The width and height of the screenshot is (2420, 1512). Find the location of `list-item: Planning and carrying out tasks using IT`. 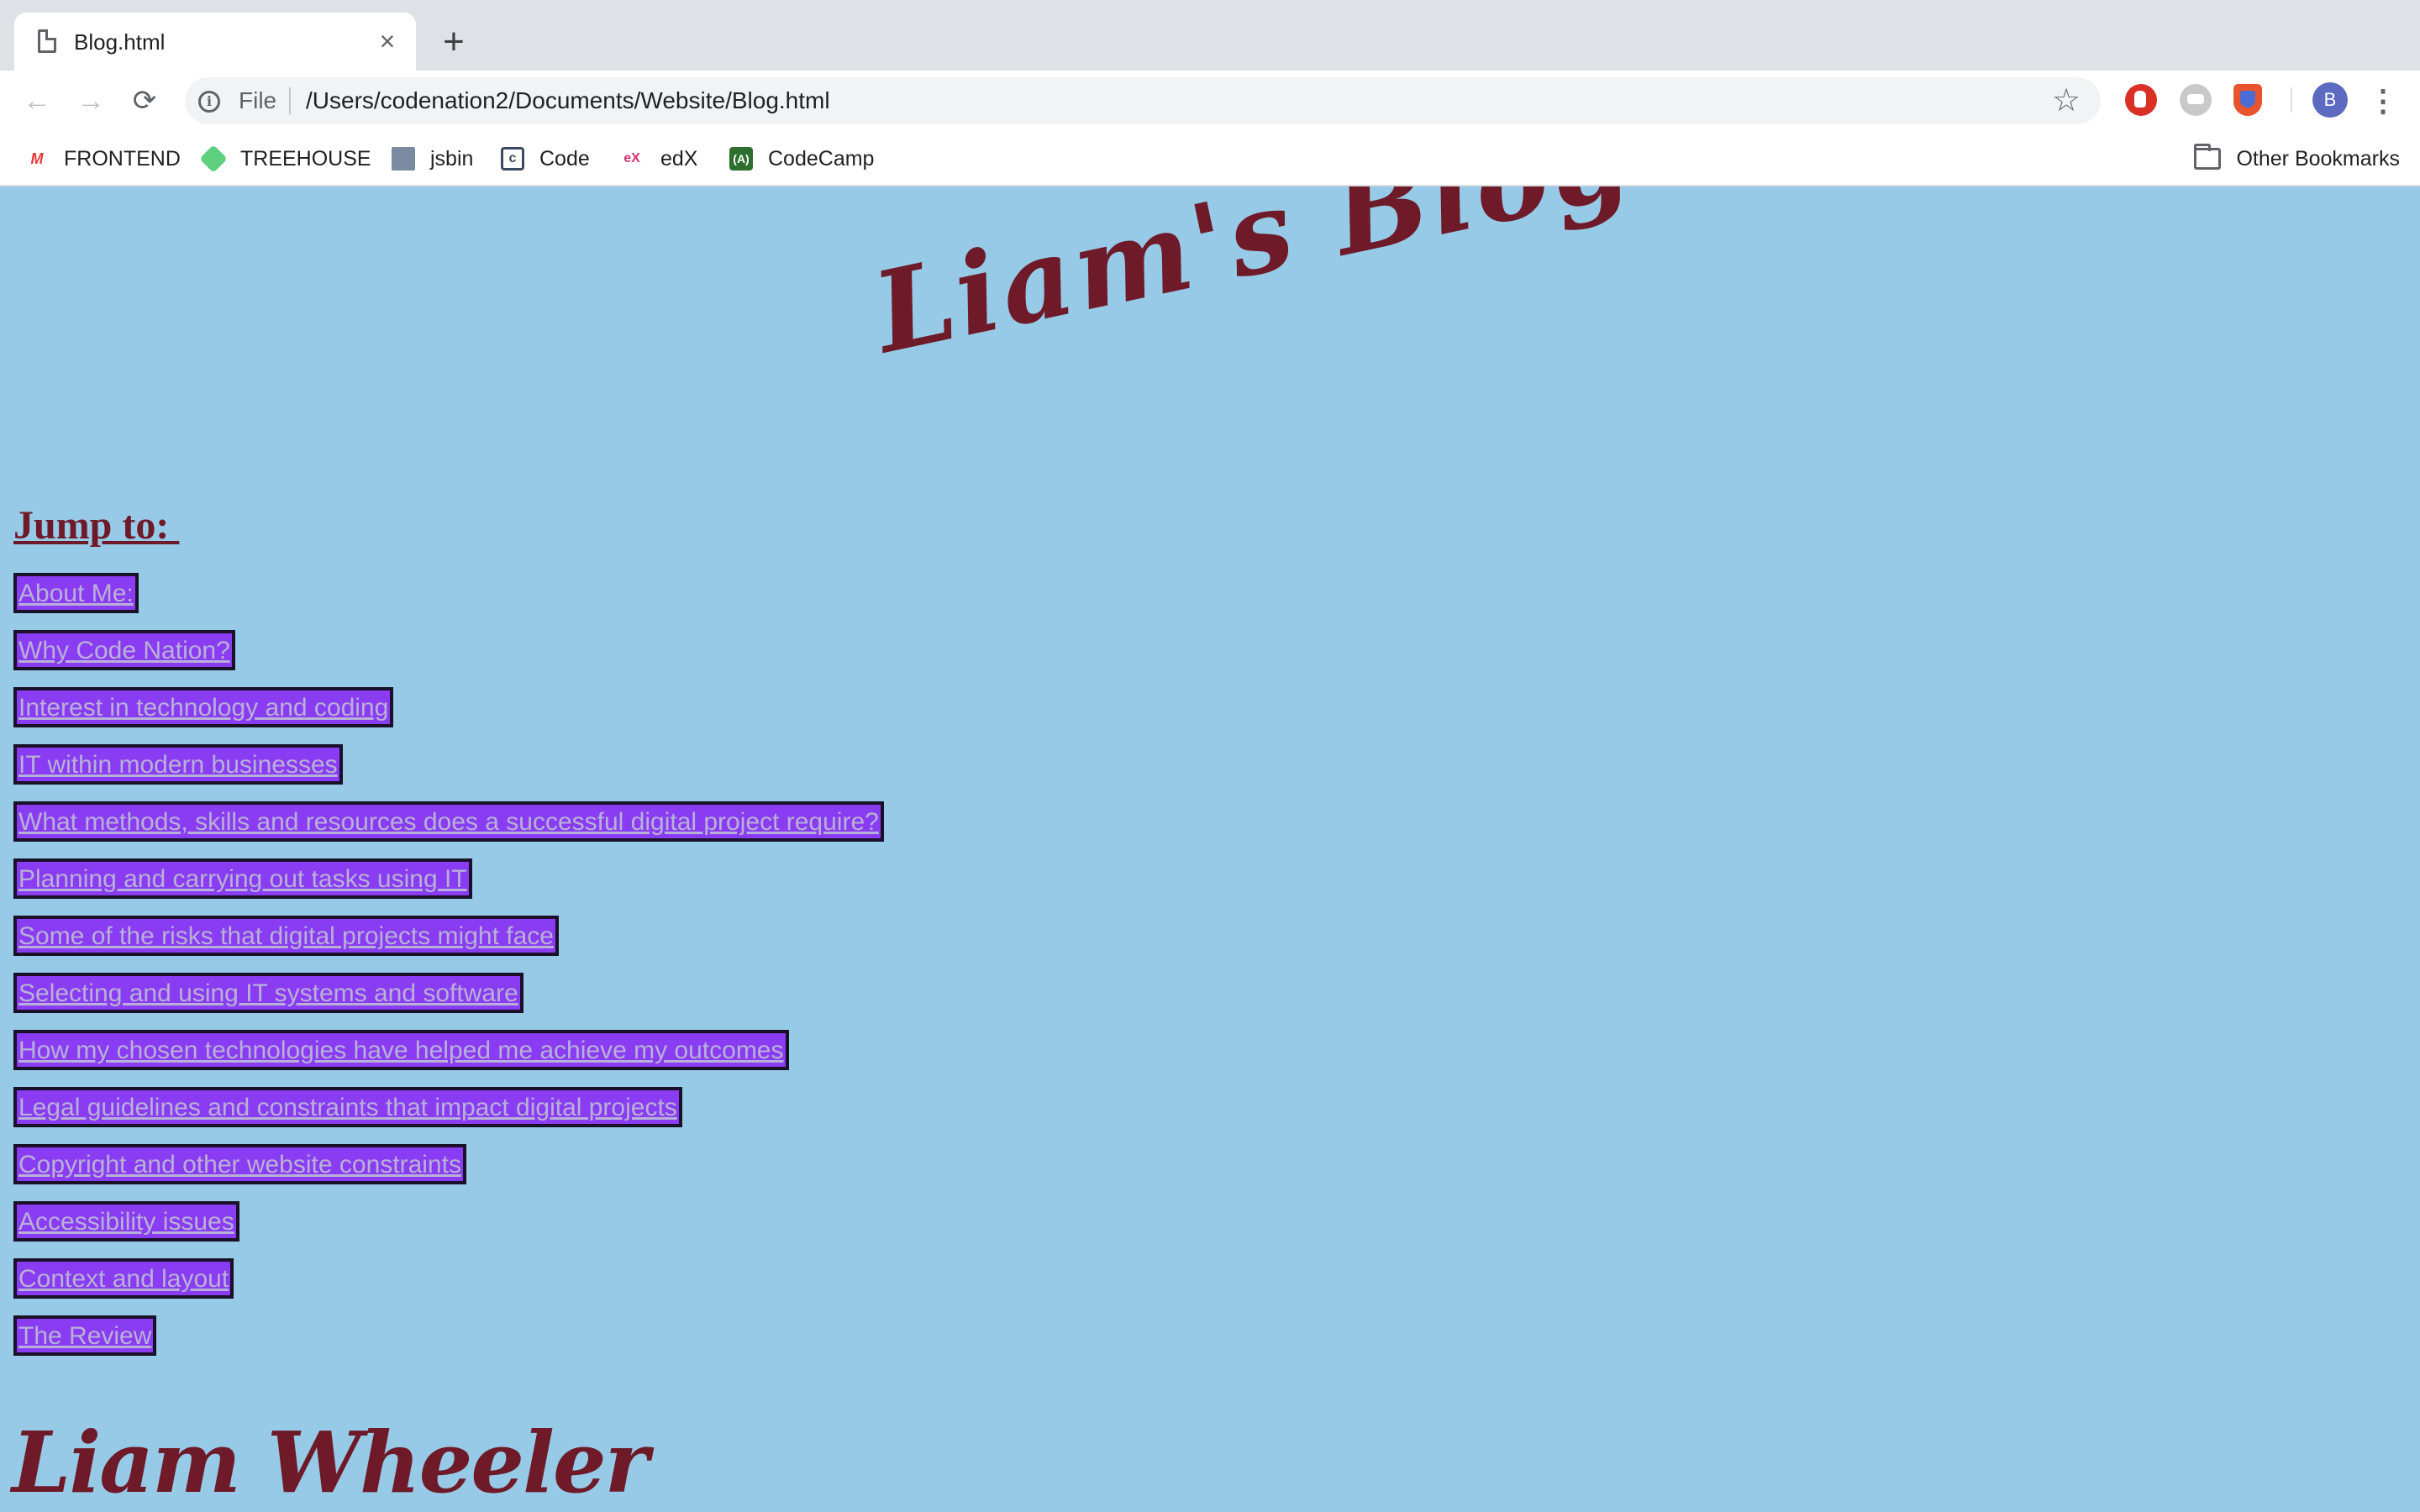

list-item: Planning and carrying out tasks using IT is located at coordinates (449, 887).